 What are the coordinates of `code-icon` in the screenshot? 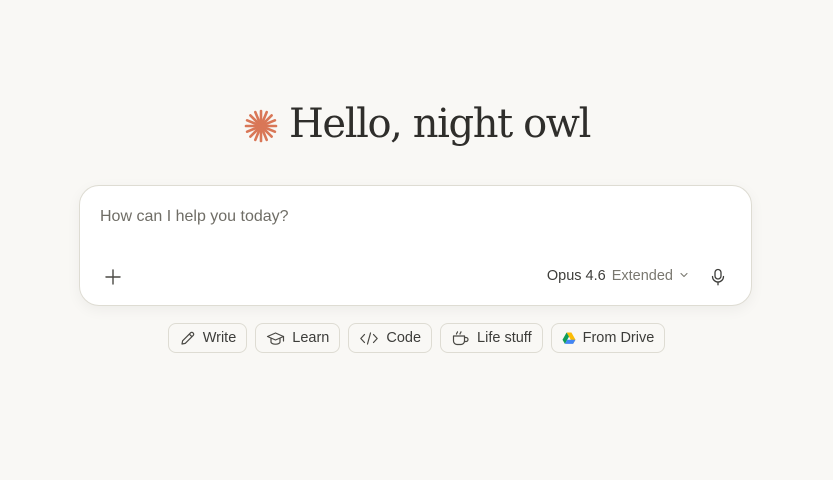 It's located at (369, 338).